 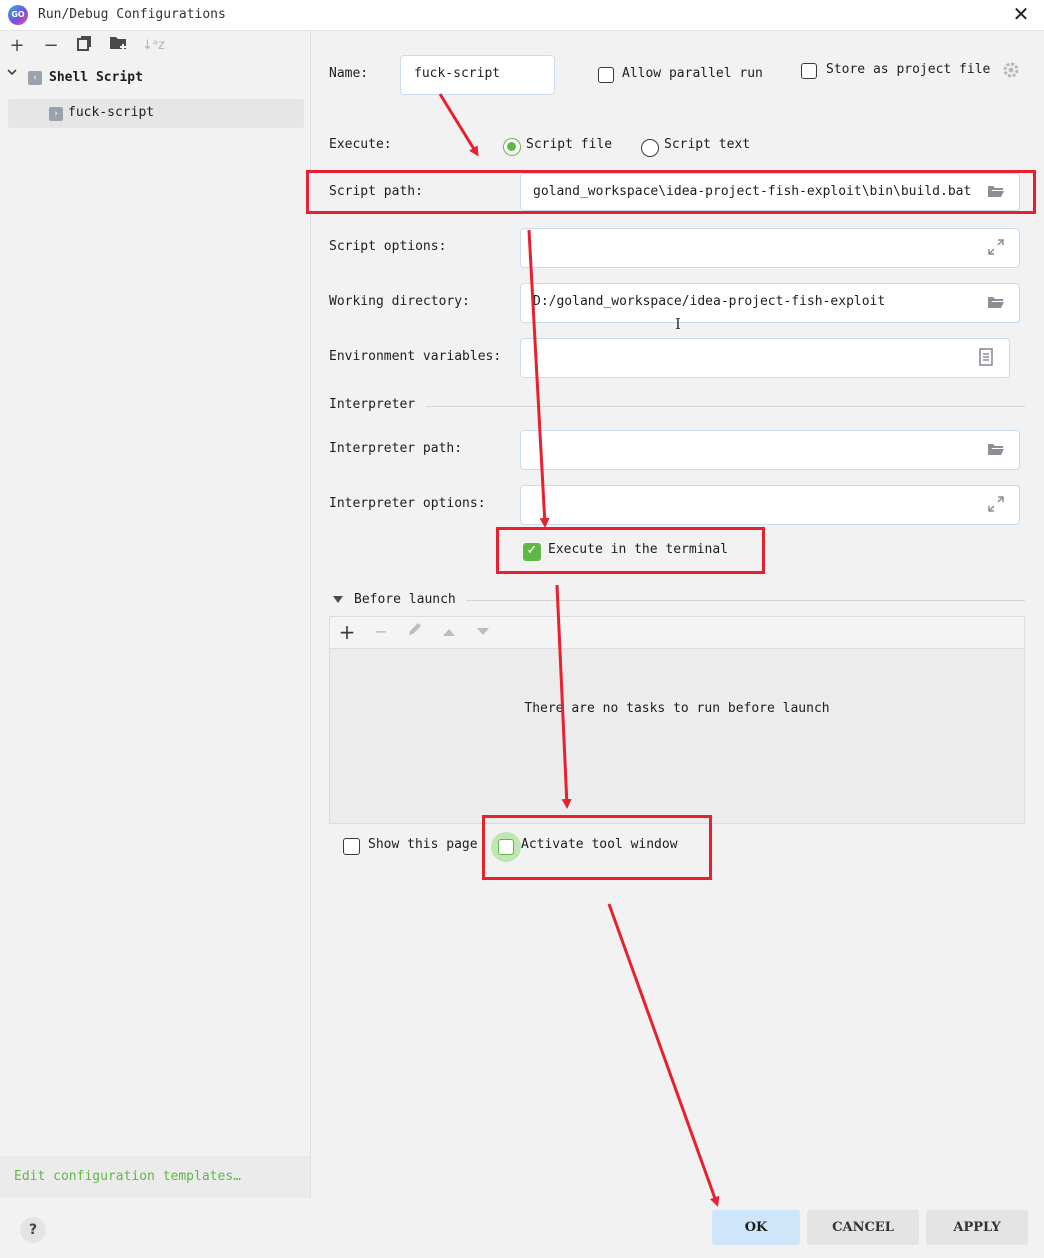 I want to click on show-this-page-label: Show this page, so click(x=423, y=844).